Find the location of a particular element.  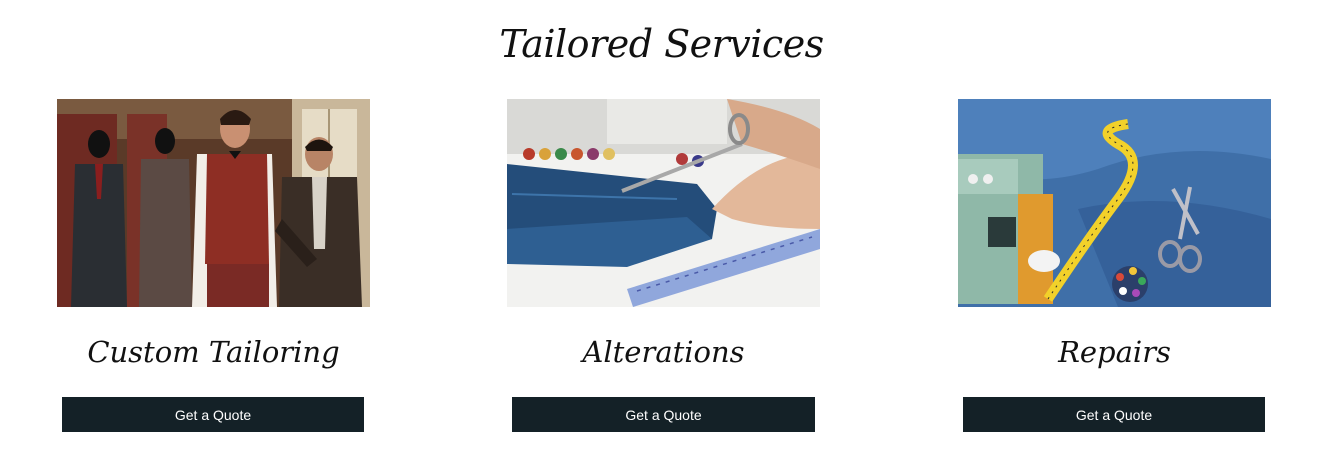

repairs-image is located at coordinates (1114, 203).